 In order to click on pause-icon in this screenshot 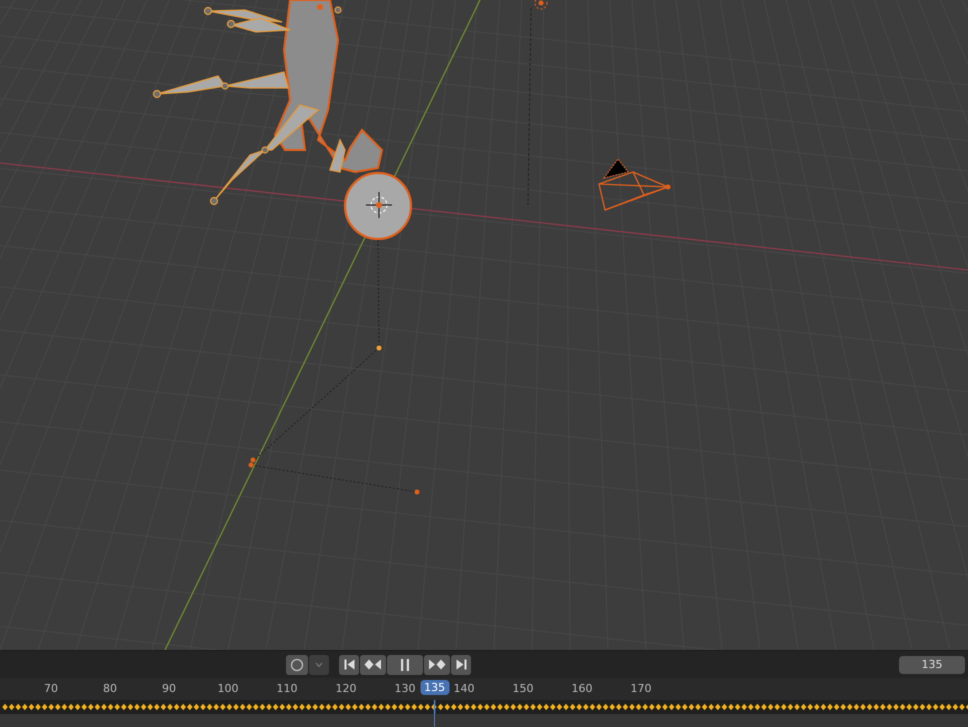, I will do `click(405, 664)`.